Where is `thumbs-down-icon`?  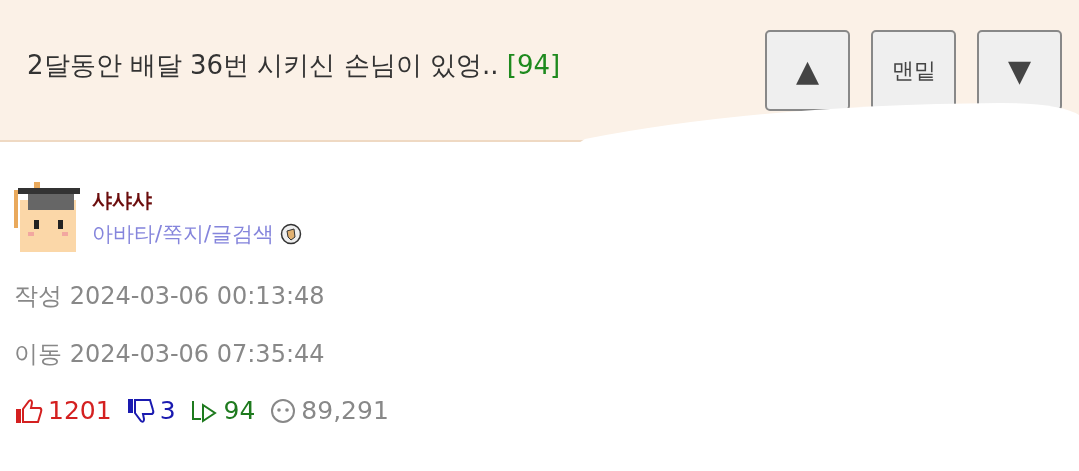 thumbs-down-icon is located at coordinates (140, 410).